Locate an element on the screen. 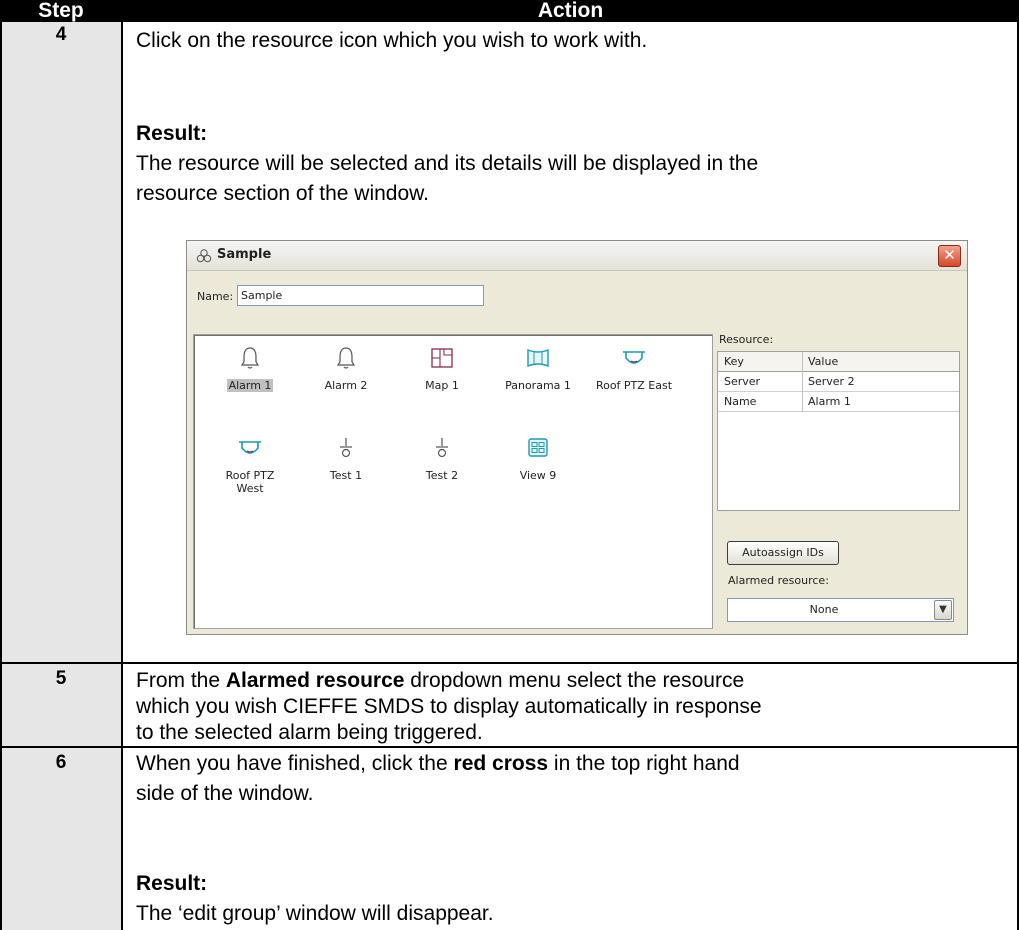 Image resolution: width=1019 pixels, height=930 pixels. emphasis-alarmed-resource: Alarmed resource is located at coordinates (315, 680).